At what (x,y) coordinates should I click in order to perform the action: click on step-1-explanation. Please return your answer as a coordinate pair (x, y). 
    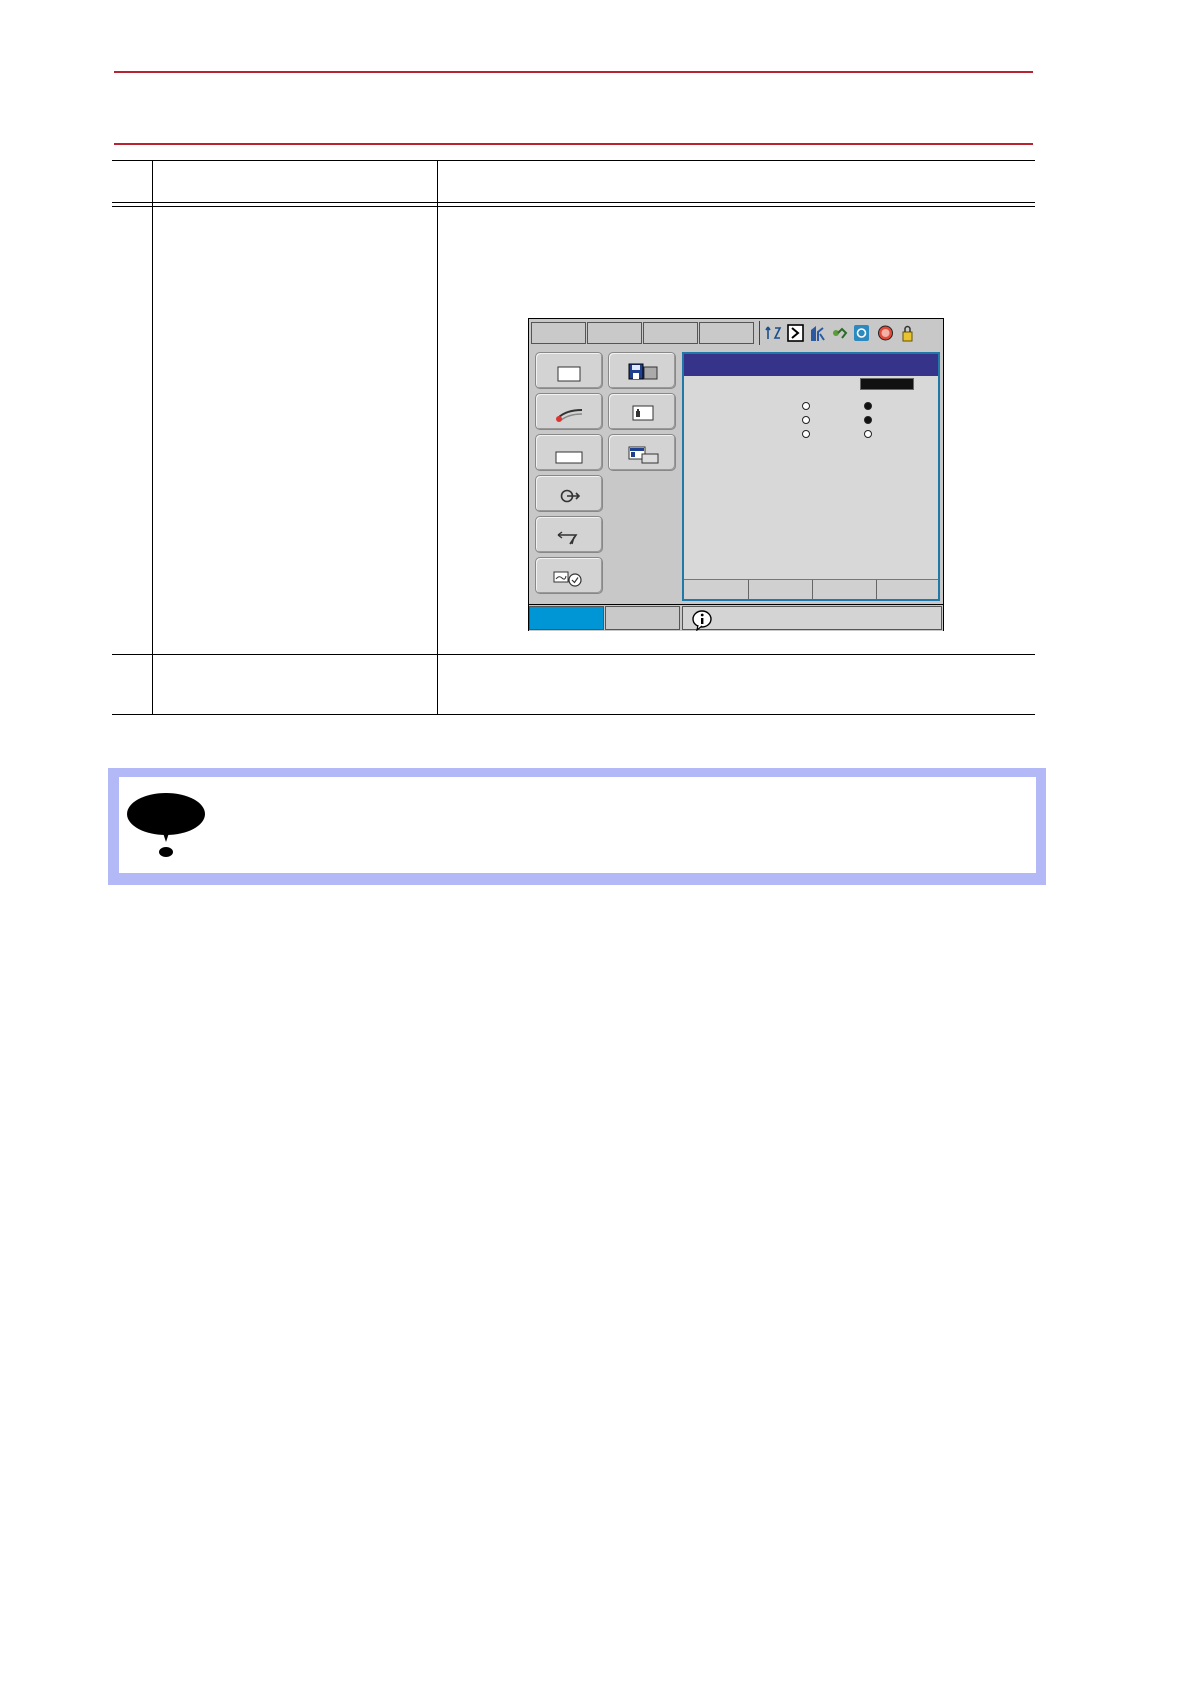
    Looking at the image, I should click on (737, 242).